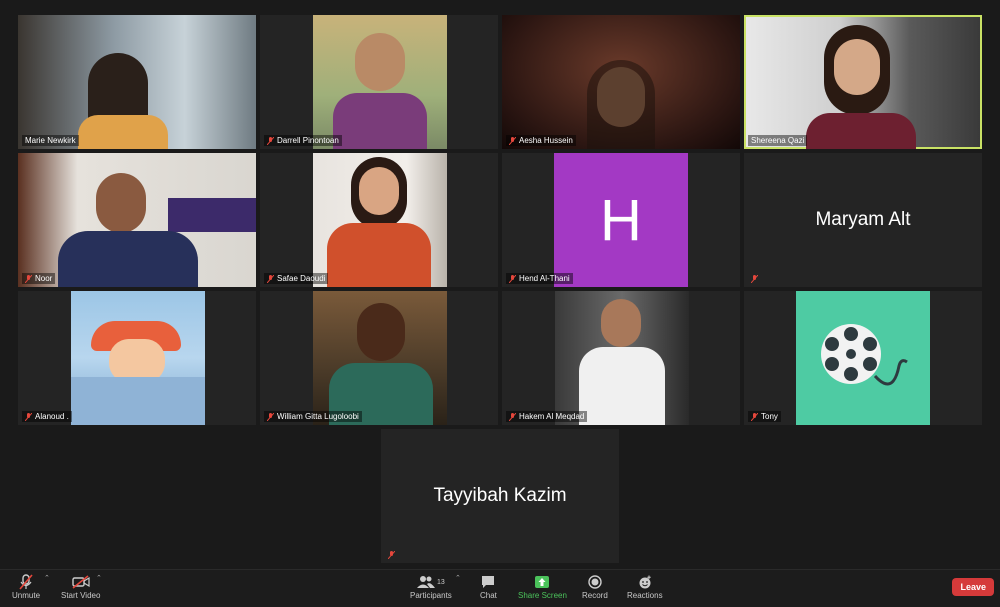  I want to click on participant-name-label: Shereena Qazi, so click(778, 140).